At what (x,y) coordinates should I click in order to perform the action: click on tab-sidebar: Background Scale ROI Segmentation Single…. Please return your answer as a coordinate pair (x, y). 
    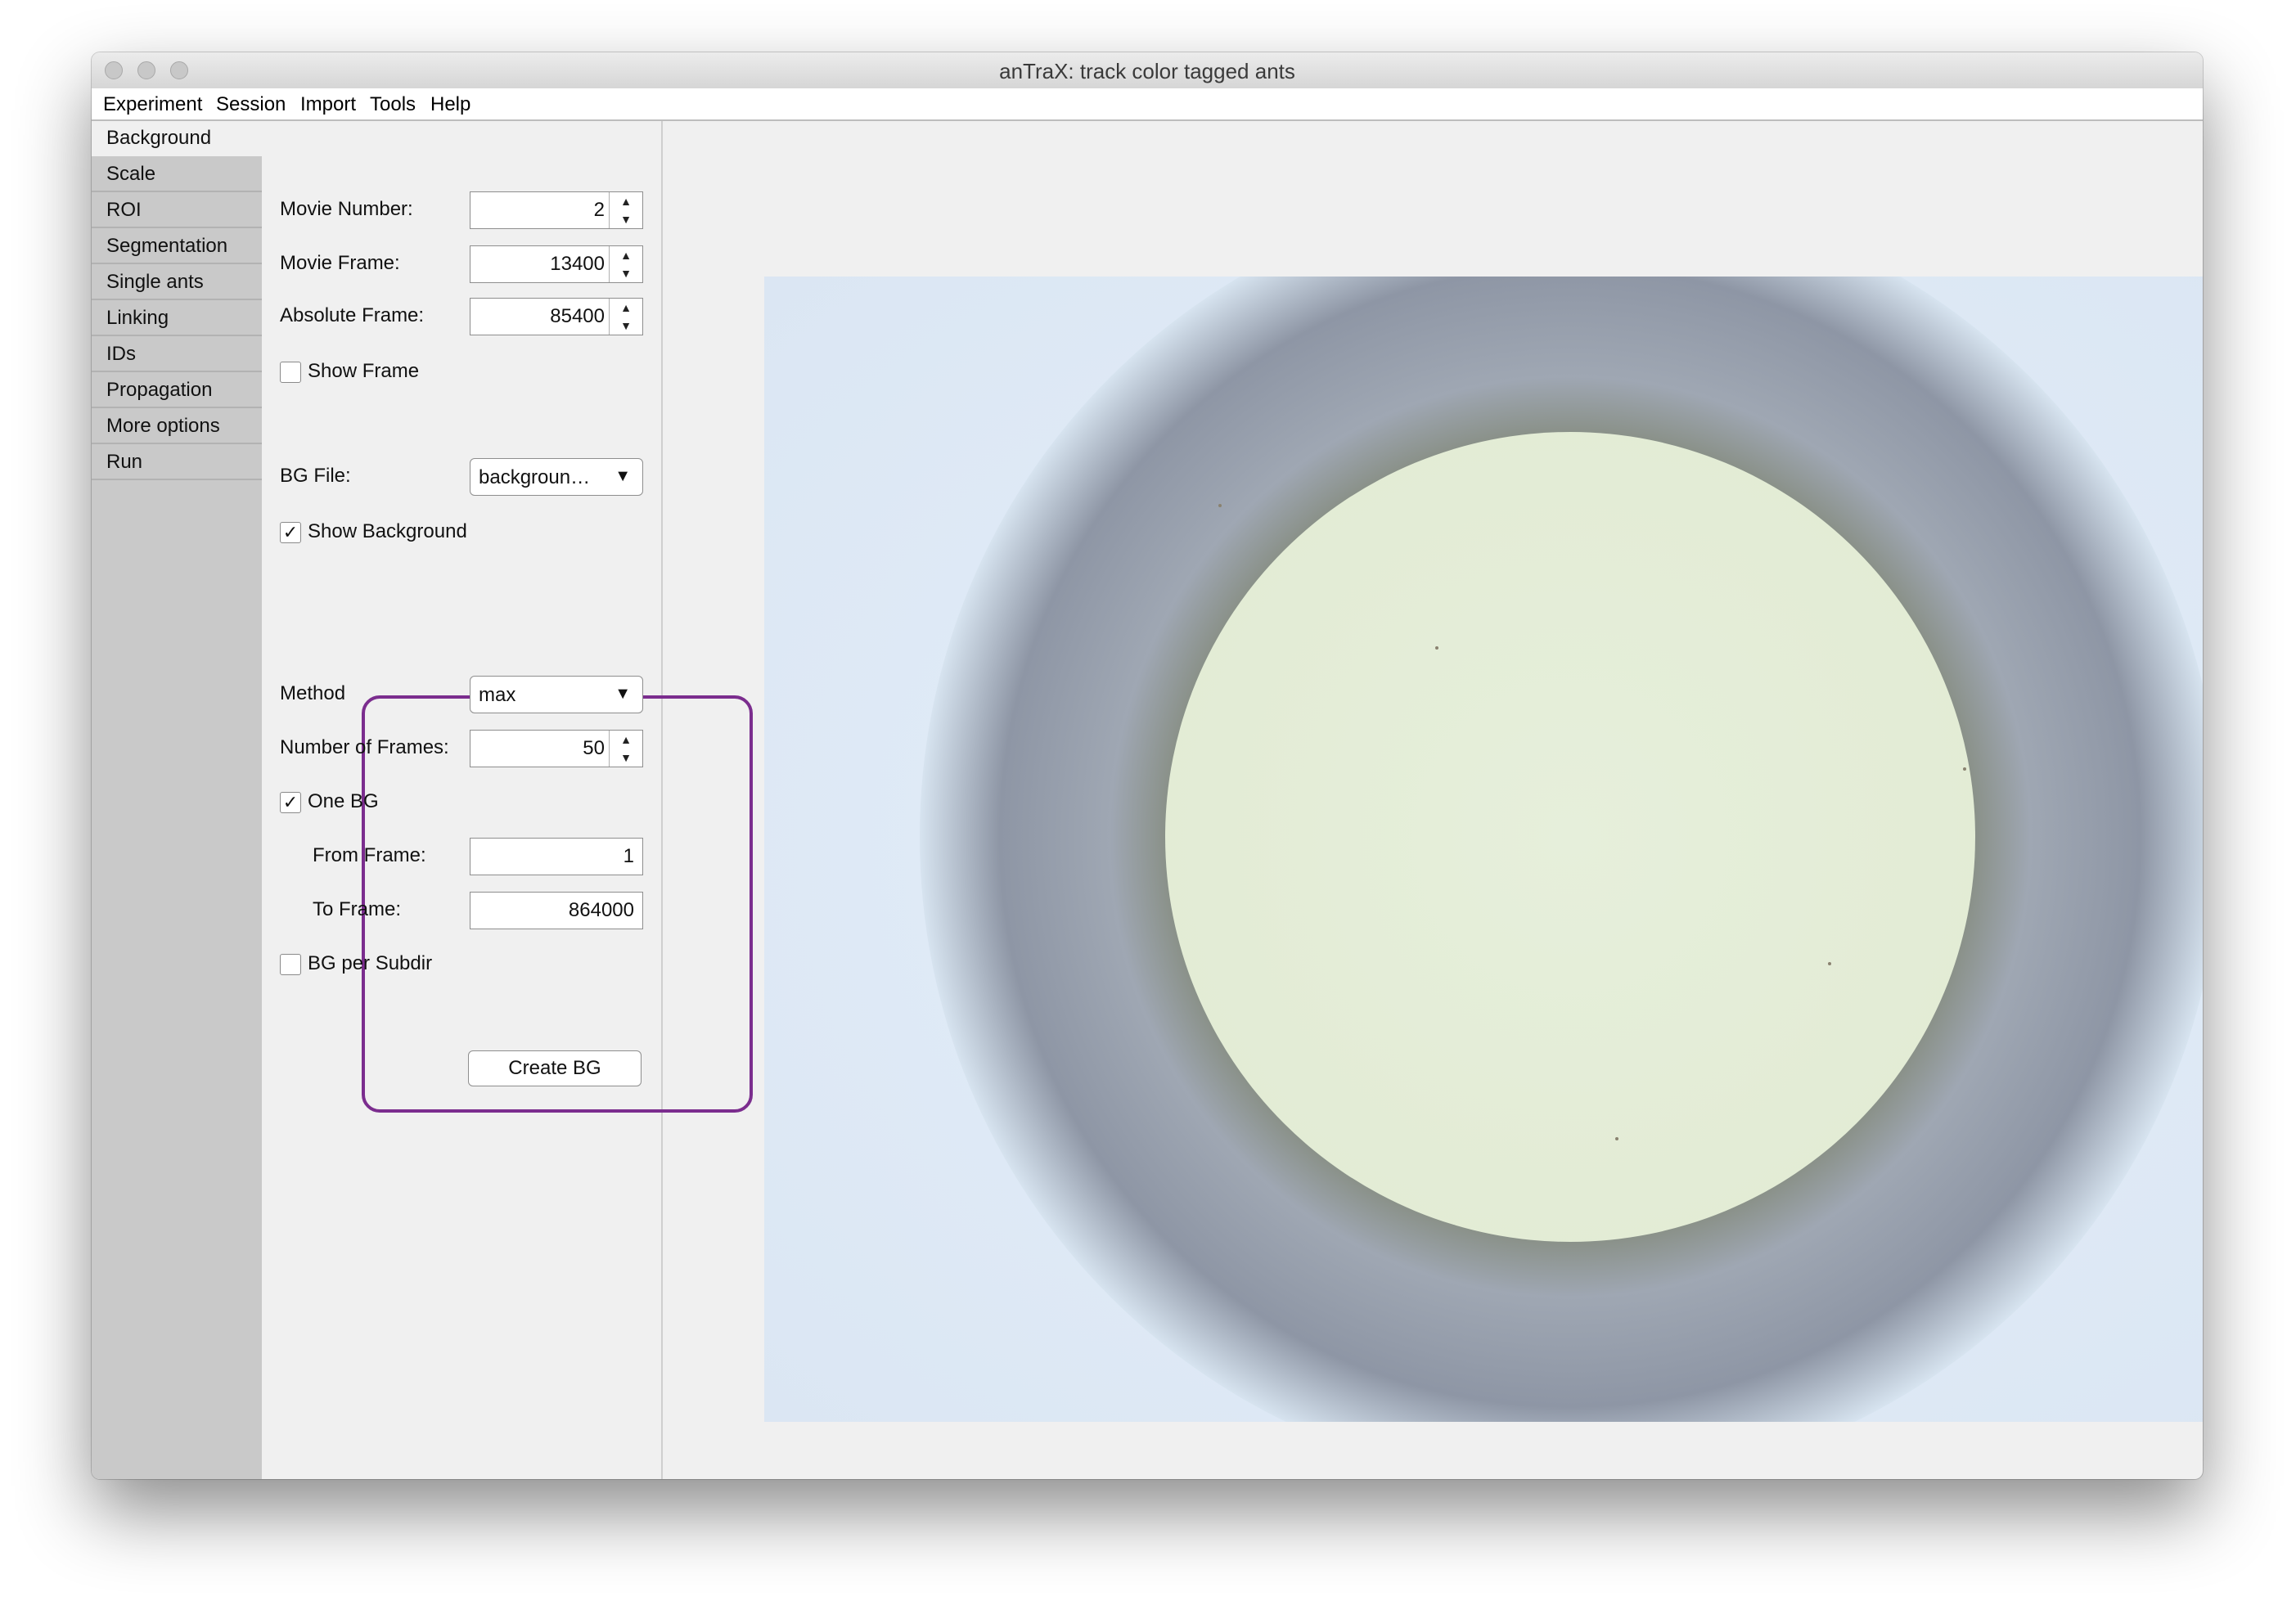
    Looking at the image, I should click on (178, 800).